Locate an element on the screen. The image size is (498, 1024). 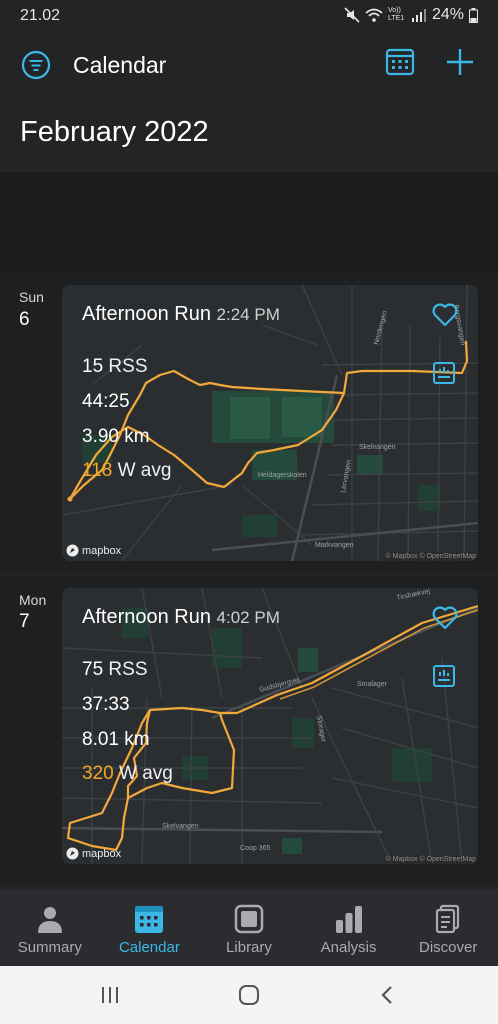
nav-discover: Discover is located at coordinates (448, 928).